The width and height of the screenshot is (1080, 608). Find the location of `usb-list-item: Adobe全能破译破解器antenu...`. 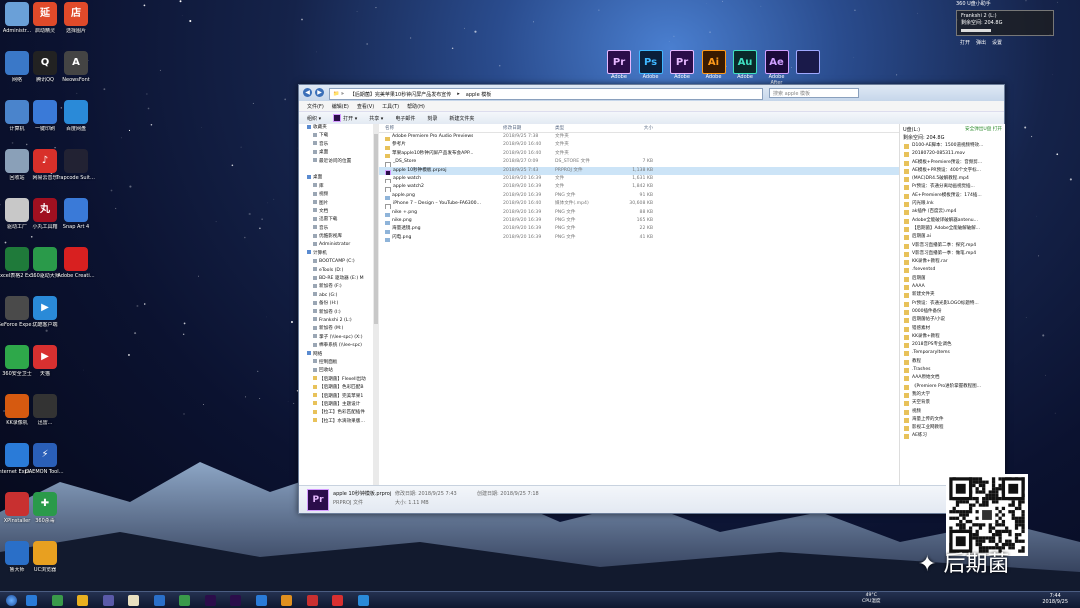

usb-list-item: Adobe全能破译破解器antenu... is located at coordinates (952, 221).